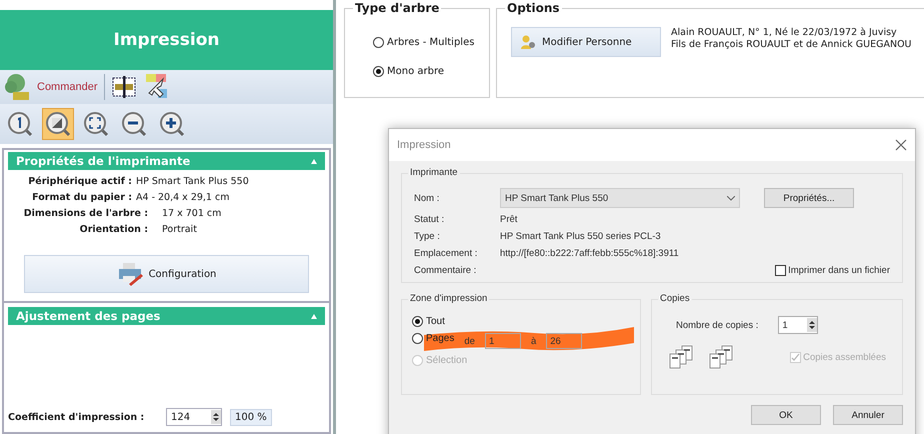 This screenshot has height=434, width=924. I want to click on zoom-button, so click(58, 124).